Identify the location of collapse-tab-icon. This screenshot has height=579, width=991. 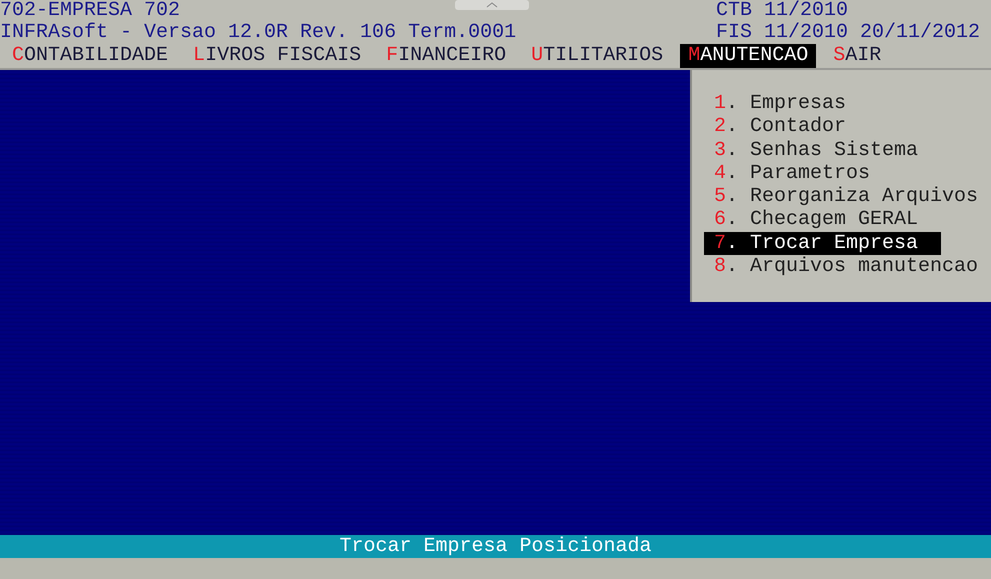
(492, 6).